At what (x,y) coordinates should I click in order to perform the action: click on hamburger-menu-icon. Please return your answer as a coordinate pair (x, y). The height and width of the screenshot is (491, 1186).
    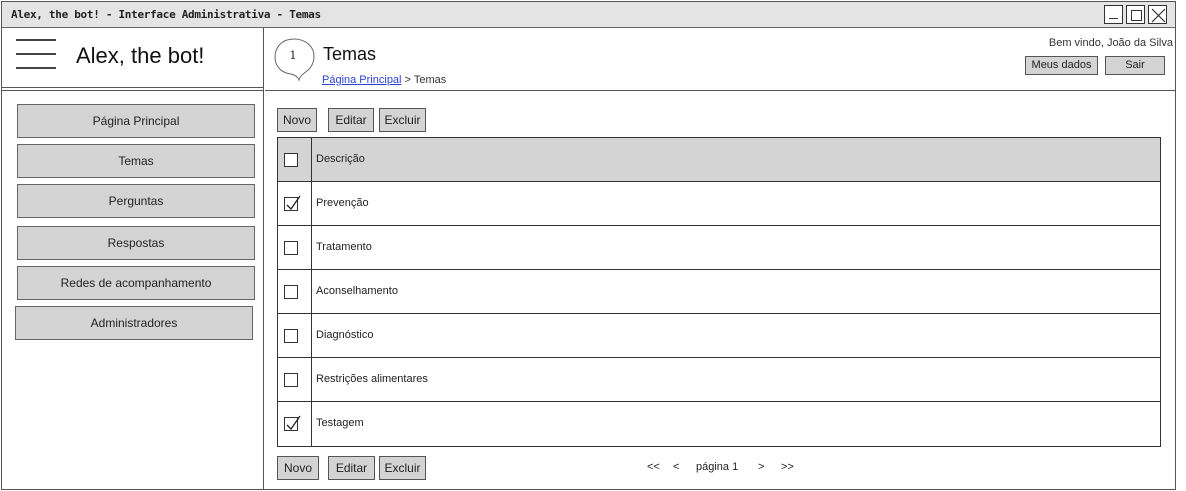
    Looking at the image, I should click on (36, 56).